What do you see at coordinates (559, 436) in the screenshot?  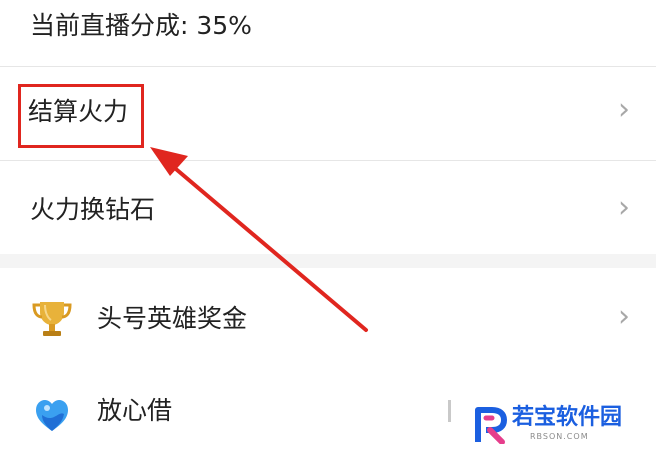 I see `watermark-subtext: RBSON.COM` at bounding box center [559, 436].